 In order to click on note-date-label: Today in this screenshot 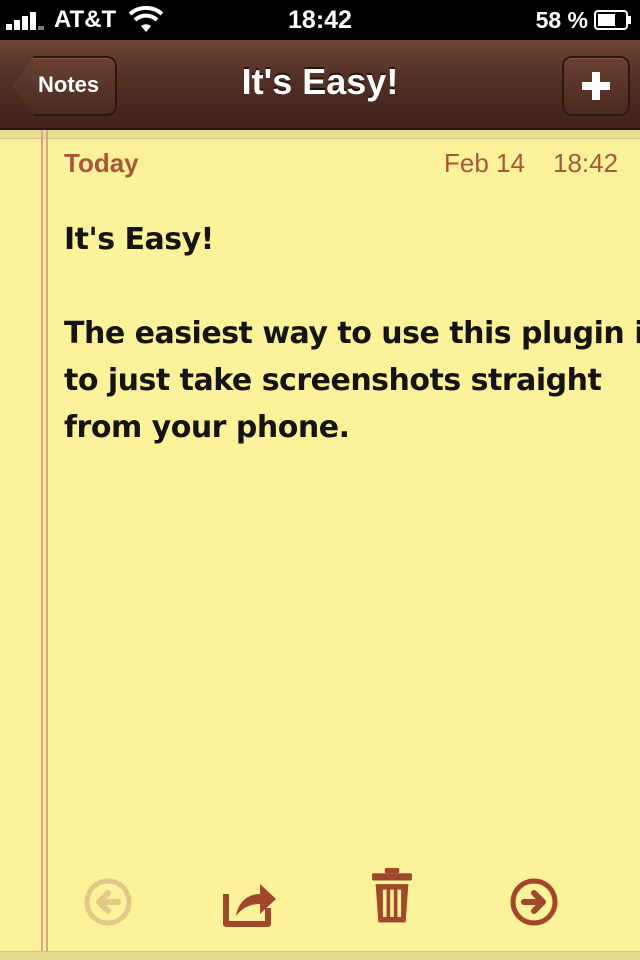, I will do `click(101, 163)`.